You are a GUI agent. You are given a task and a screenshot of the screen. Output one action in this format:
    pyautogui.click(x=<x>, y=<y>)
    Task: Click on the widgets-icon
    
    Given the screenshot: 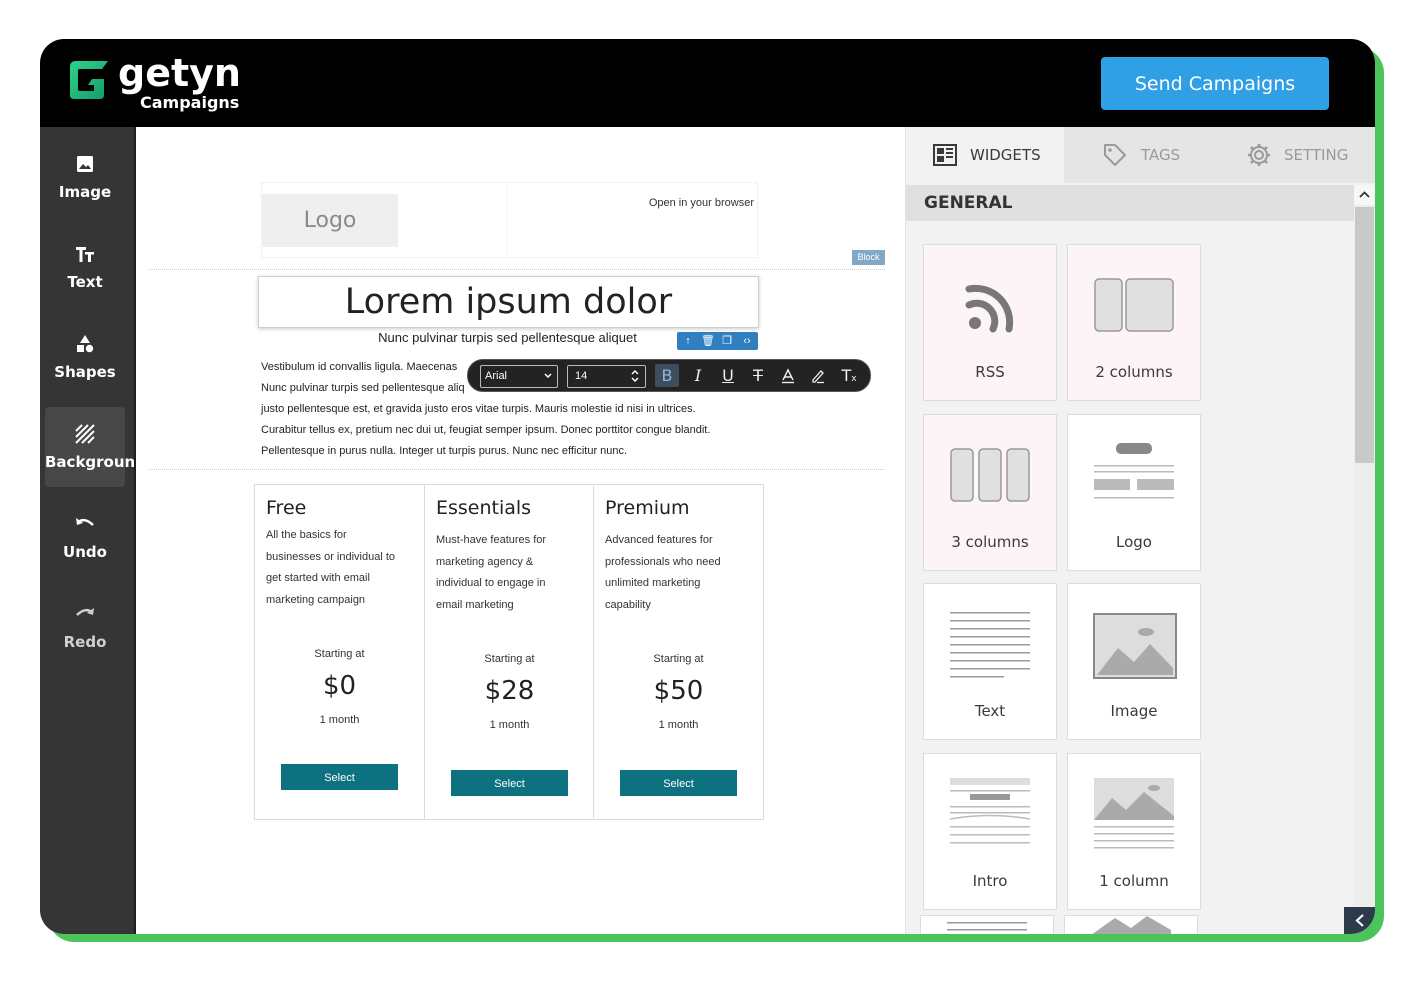 What is the action you would take?
    pyautogui.click(x=945, y=155)
    